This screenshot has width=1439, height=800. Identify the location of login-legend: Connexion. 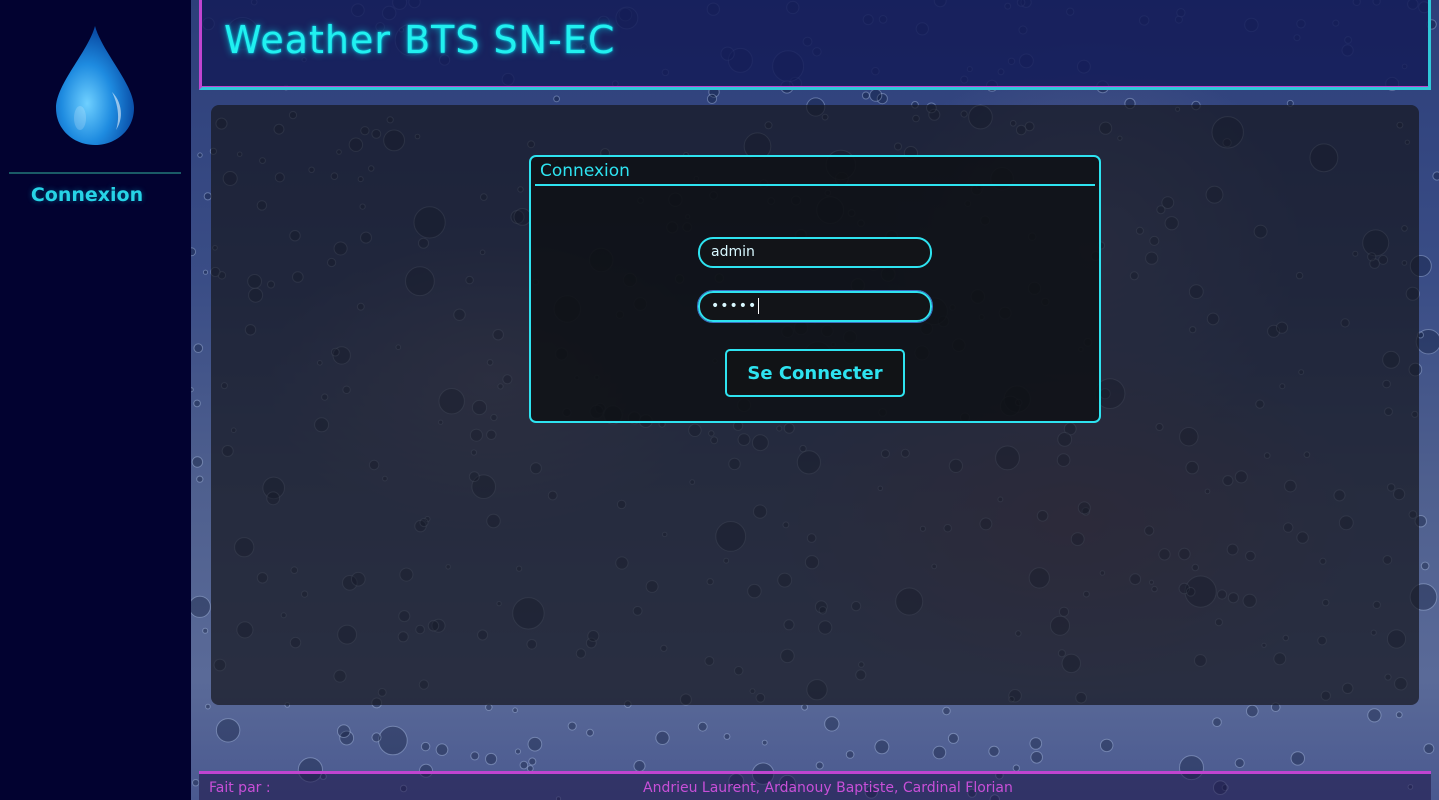
(585, 171).